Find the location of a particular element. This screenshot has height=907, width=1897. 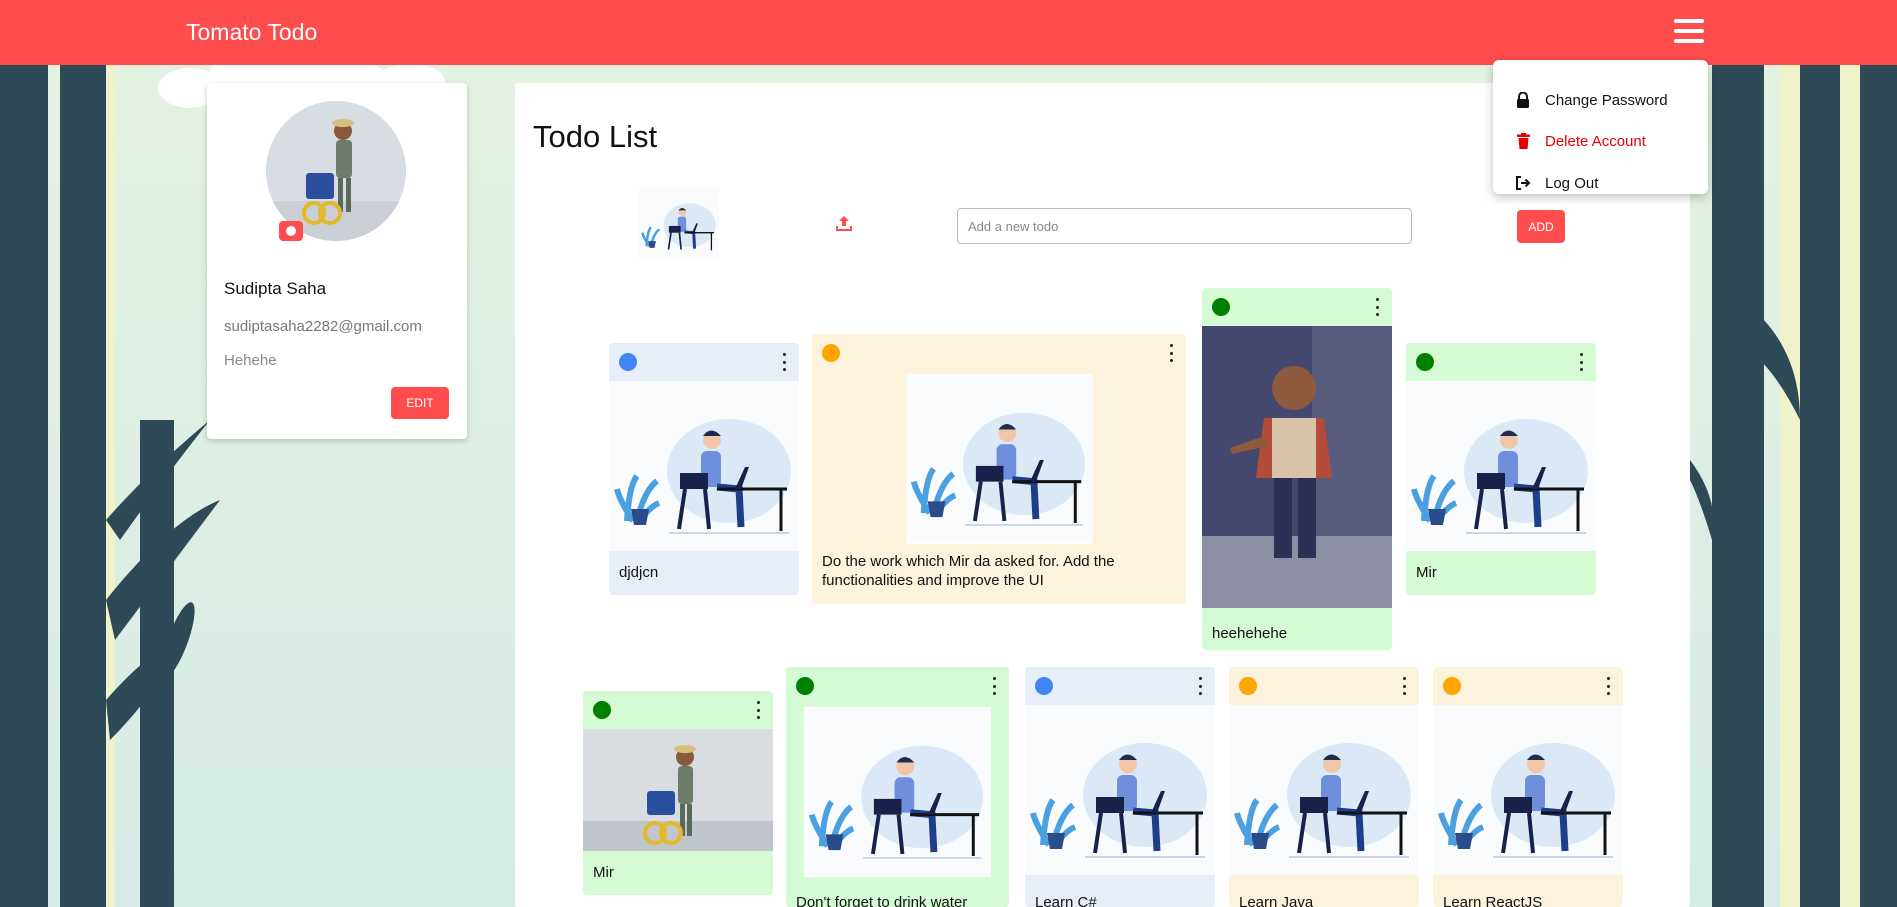

menu-item-change-password: Change Password is located at coordinates (1591, 100).